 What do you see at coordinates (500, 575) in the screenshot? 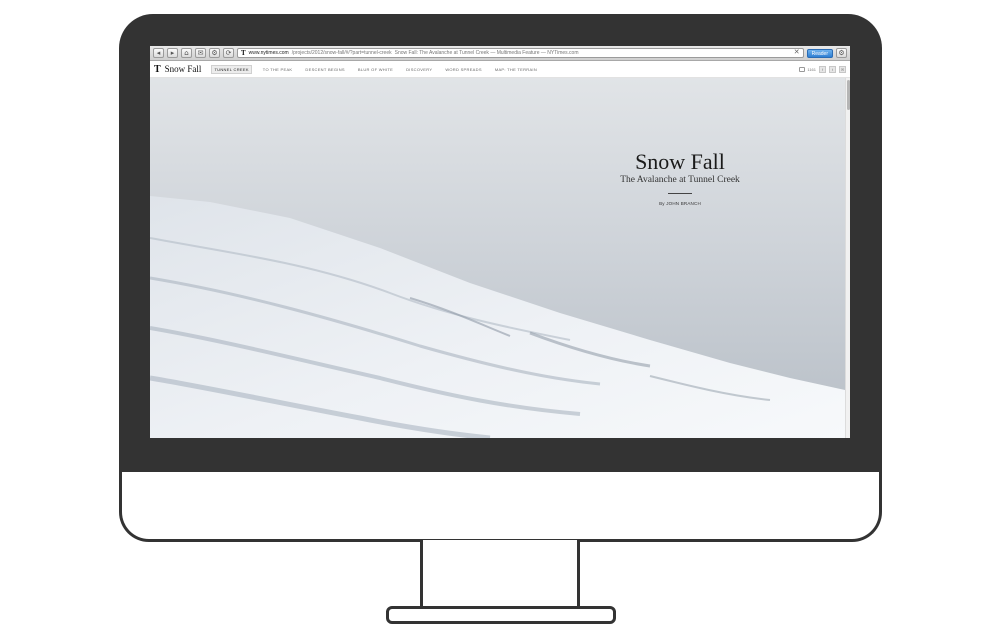
I see `monitor-stand-neck` at bounding box center [500, 575].